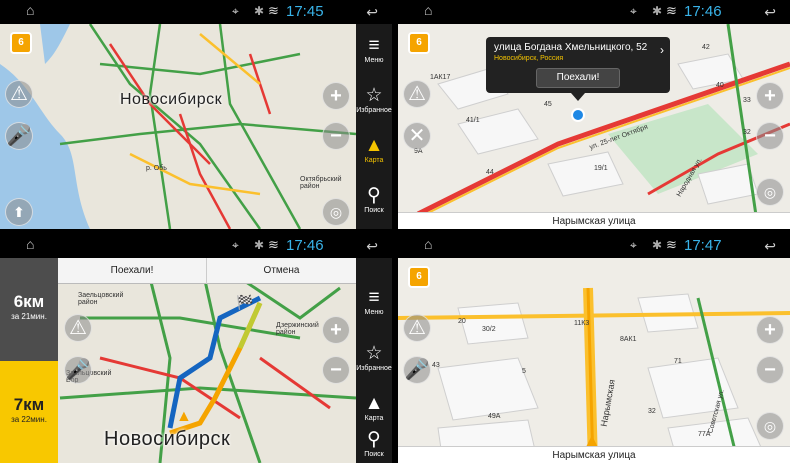 The image size is (790, 463). What do you see at coordinates (703, 245) in the screenshot?
I see `clock: 17:47` at bounding box center [703, 245].